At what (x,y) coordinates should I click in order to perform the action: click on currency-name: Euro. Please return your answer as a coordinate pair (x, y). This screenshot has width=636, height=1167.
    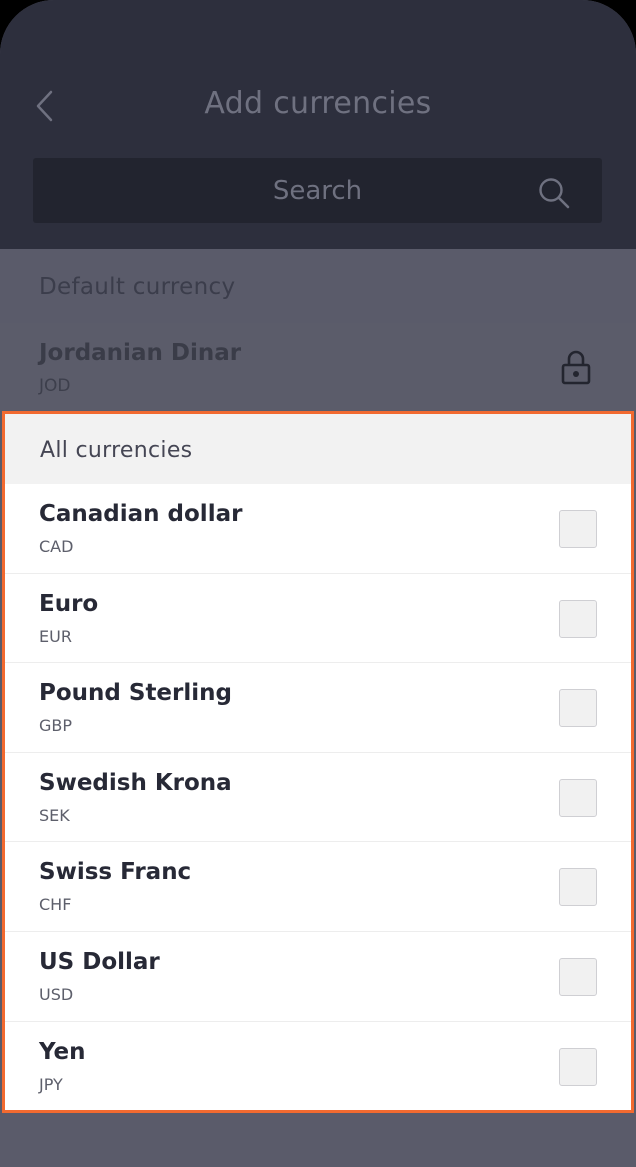
    Looking at the image, I should click on (69, 603).